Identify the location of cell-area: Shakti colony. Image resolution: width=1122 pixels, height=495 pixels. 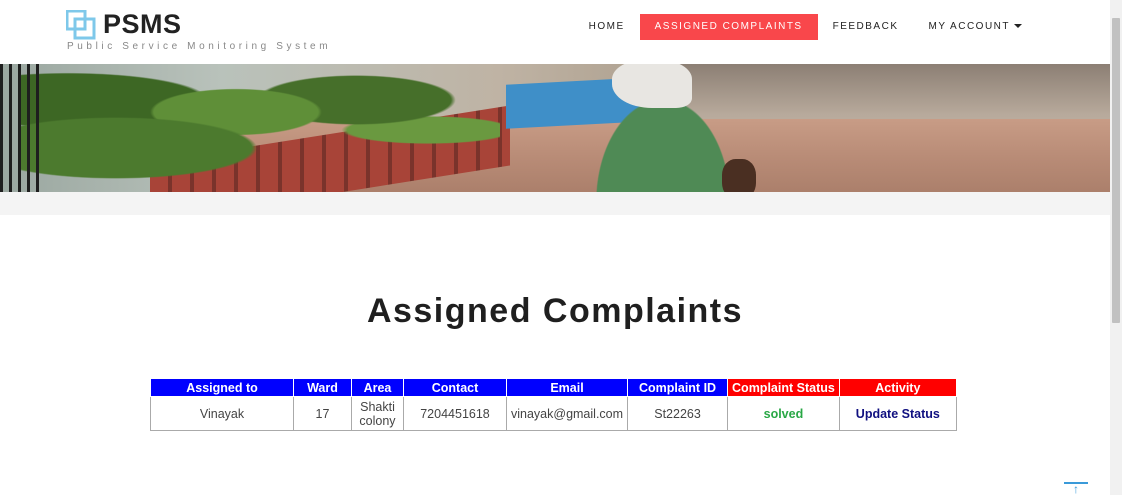
(377, 413).